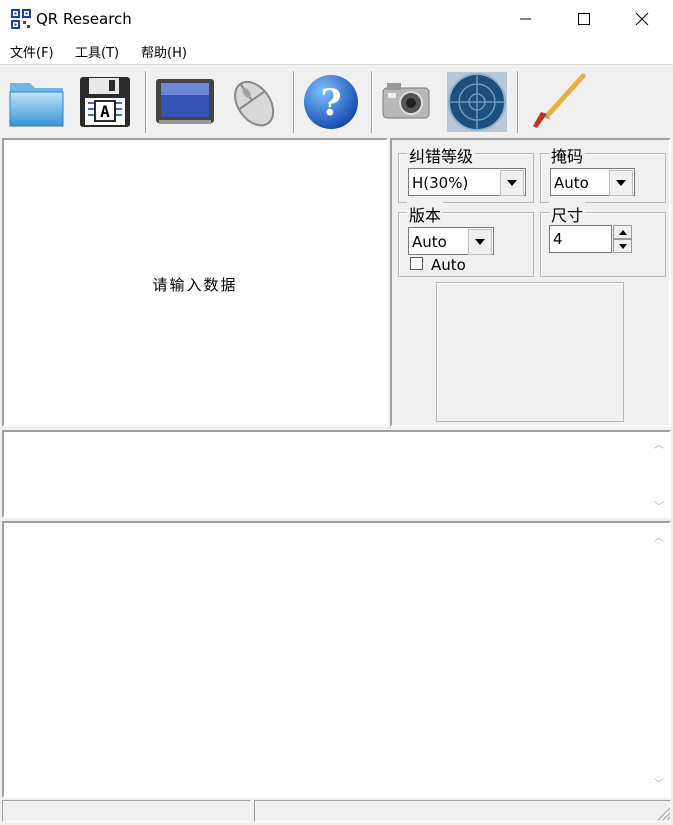  Describe the element at coordinates (659, 474) in the screenshot. I see `info-scrollbar: ︿ ﹀` at that location.